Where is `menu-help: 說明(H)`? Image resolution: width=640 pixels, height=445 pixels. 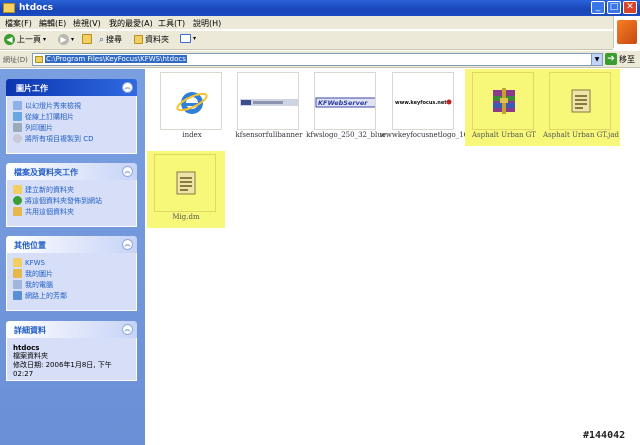 menu-help: 說明(H) is located at coordinates (207, 23).